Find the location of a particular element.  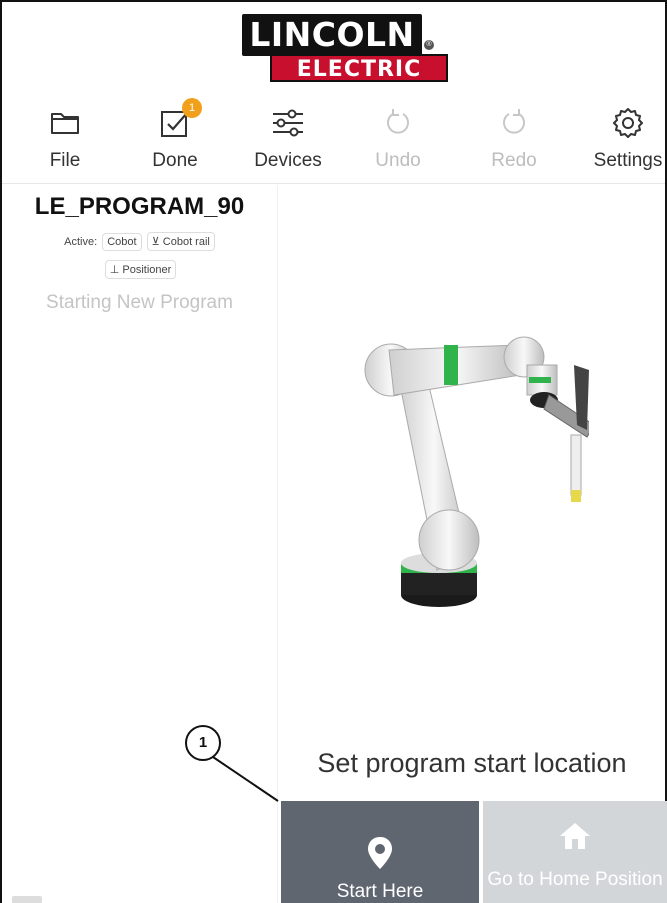

redo-button: Redo is located at coordinates (514, 139).